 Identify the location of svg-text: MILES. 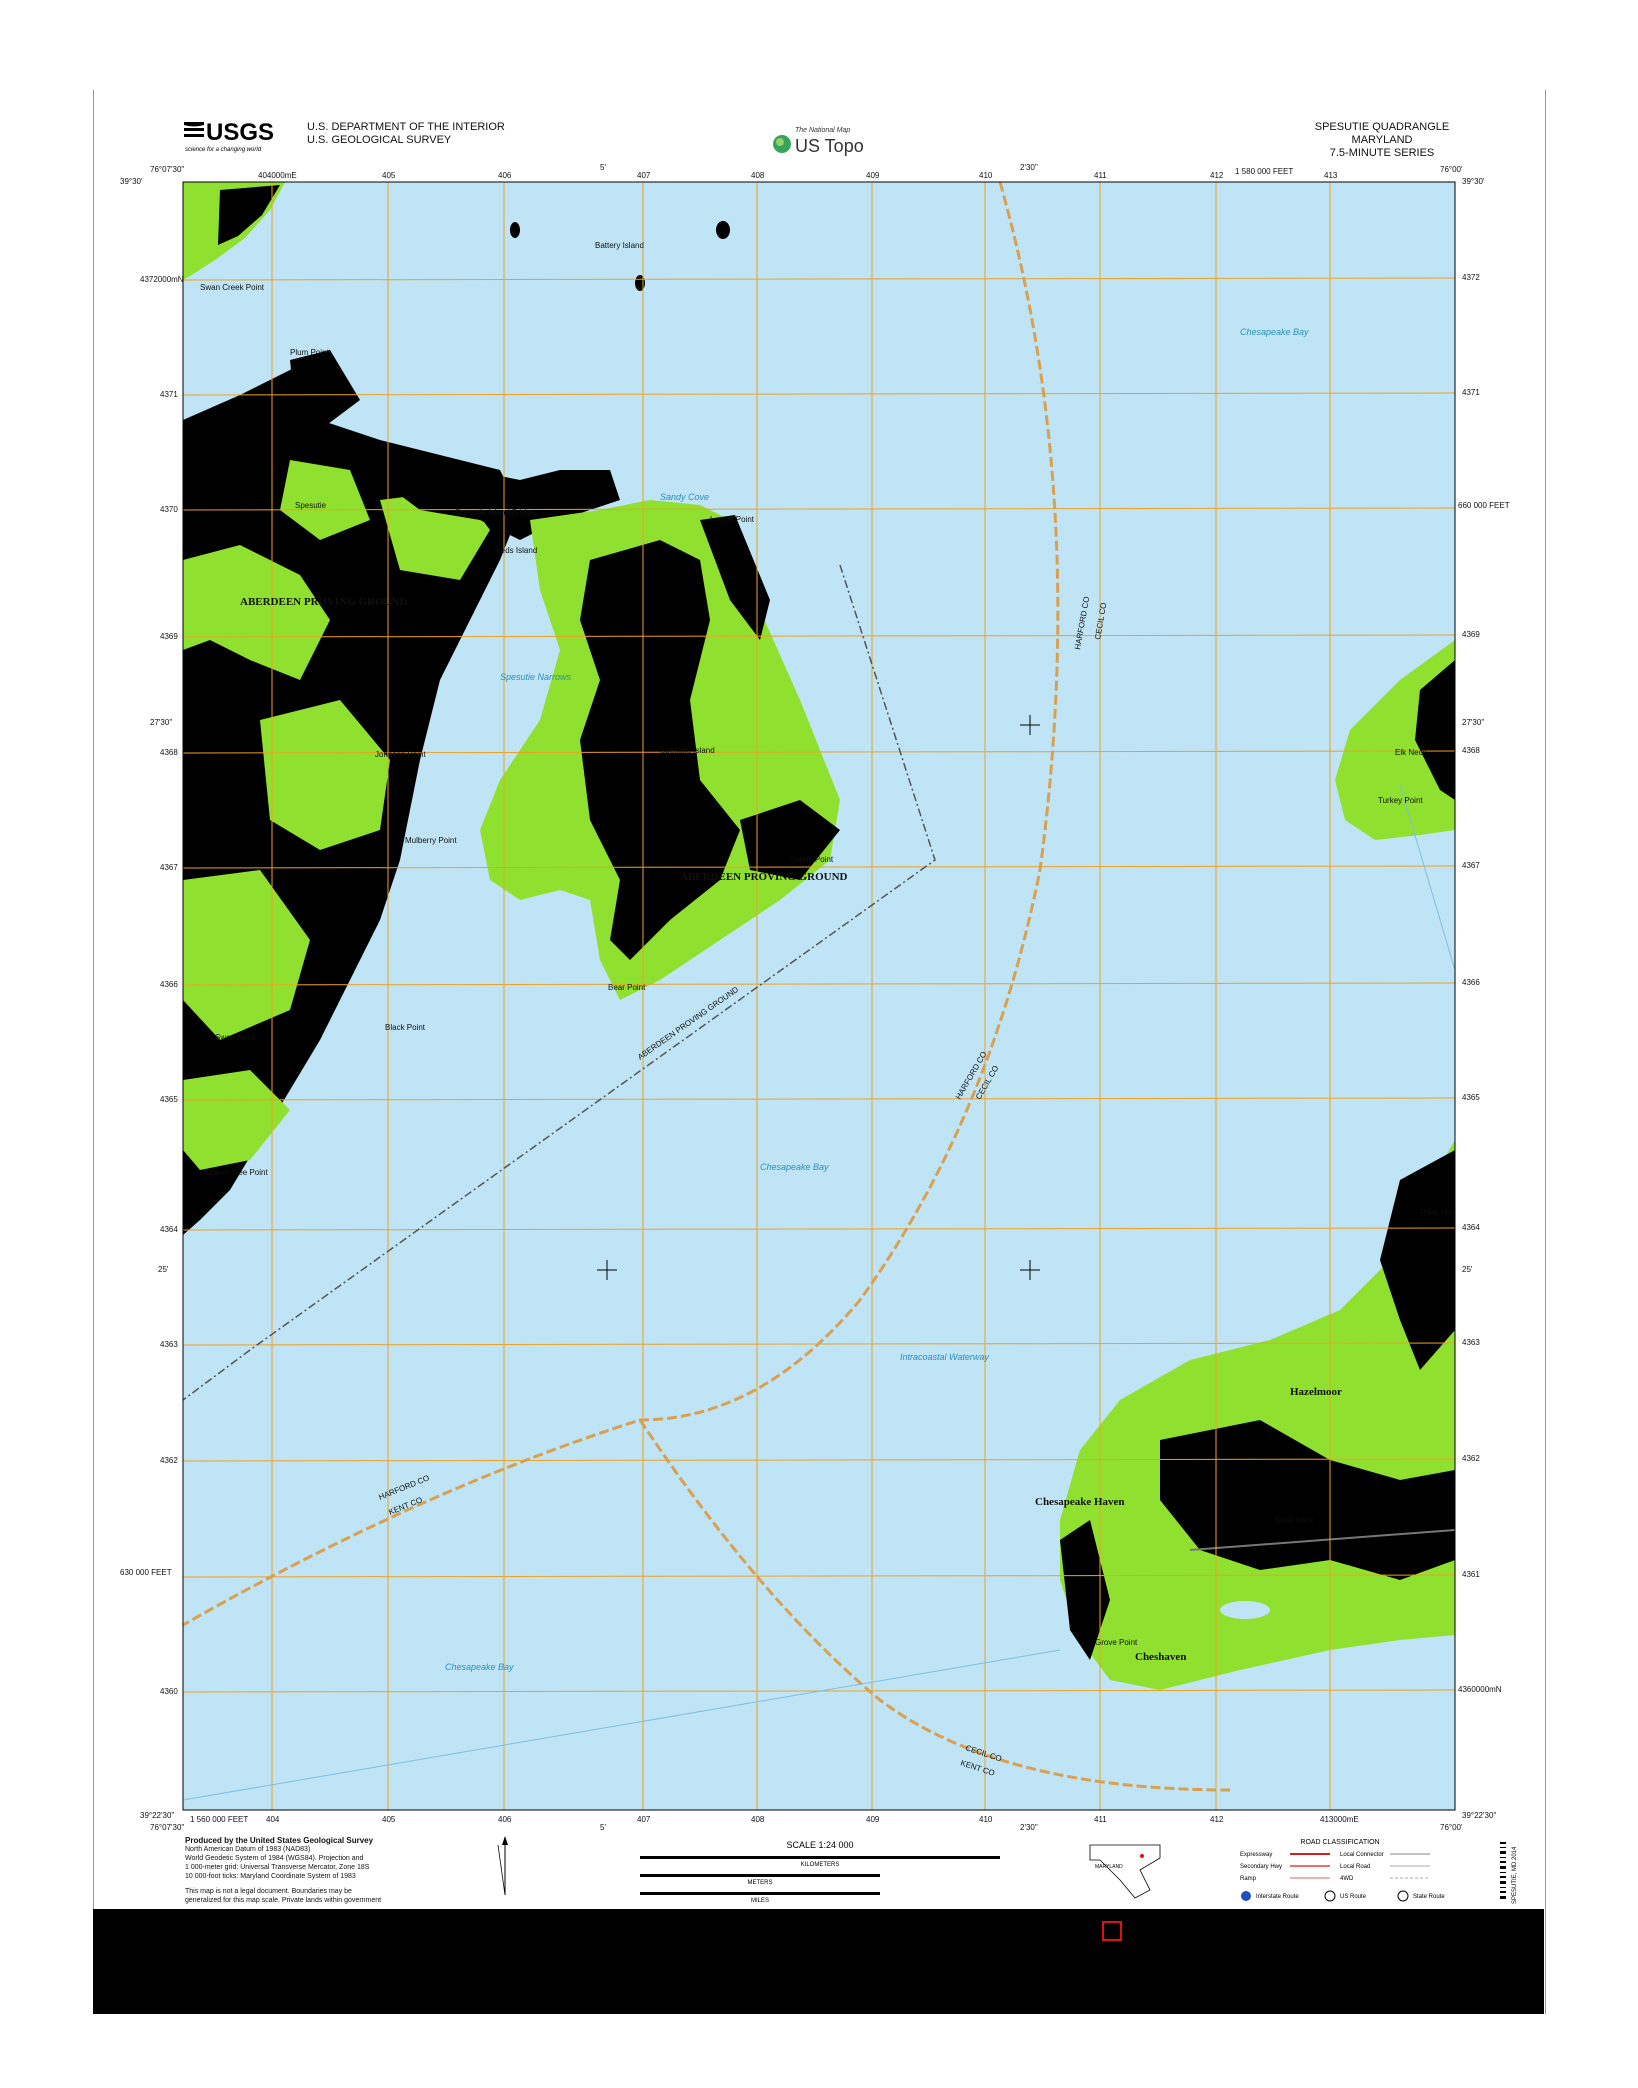
(760, 1901).